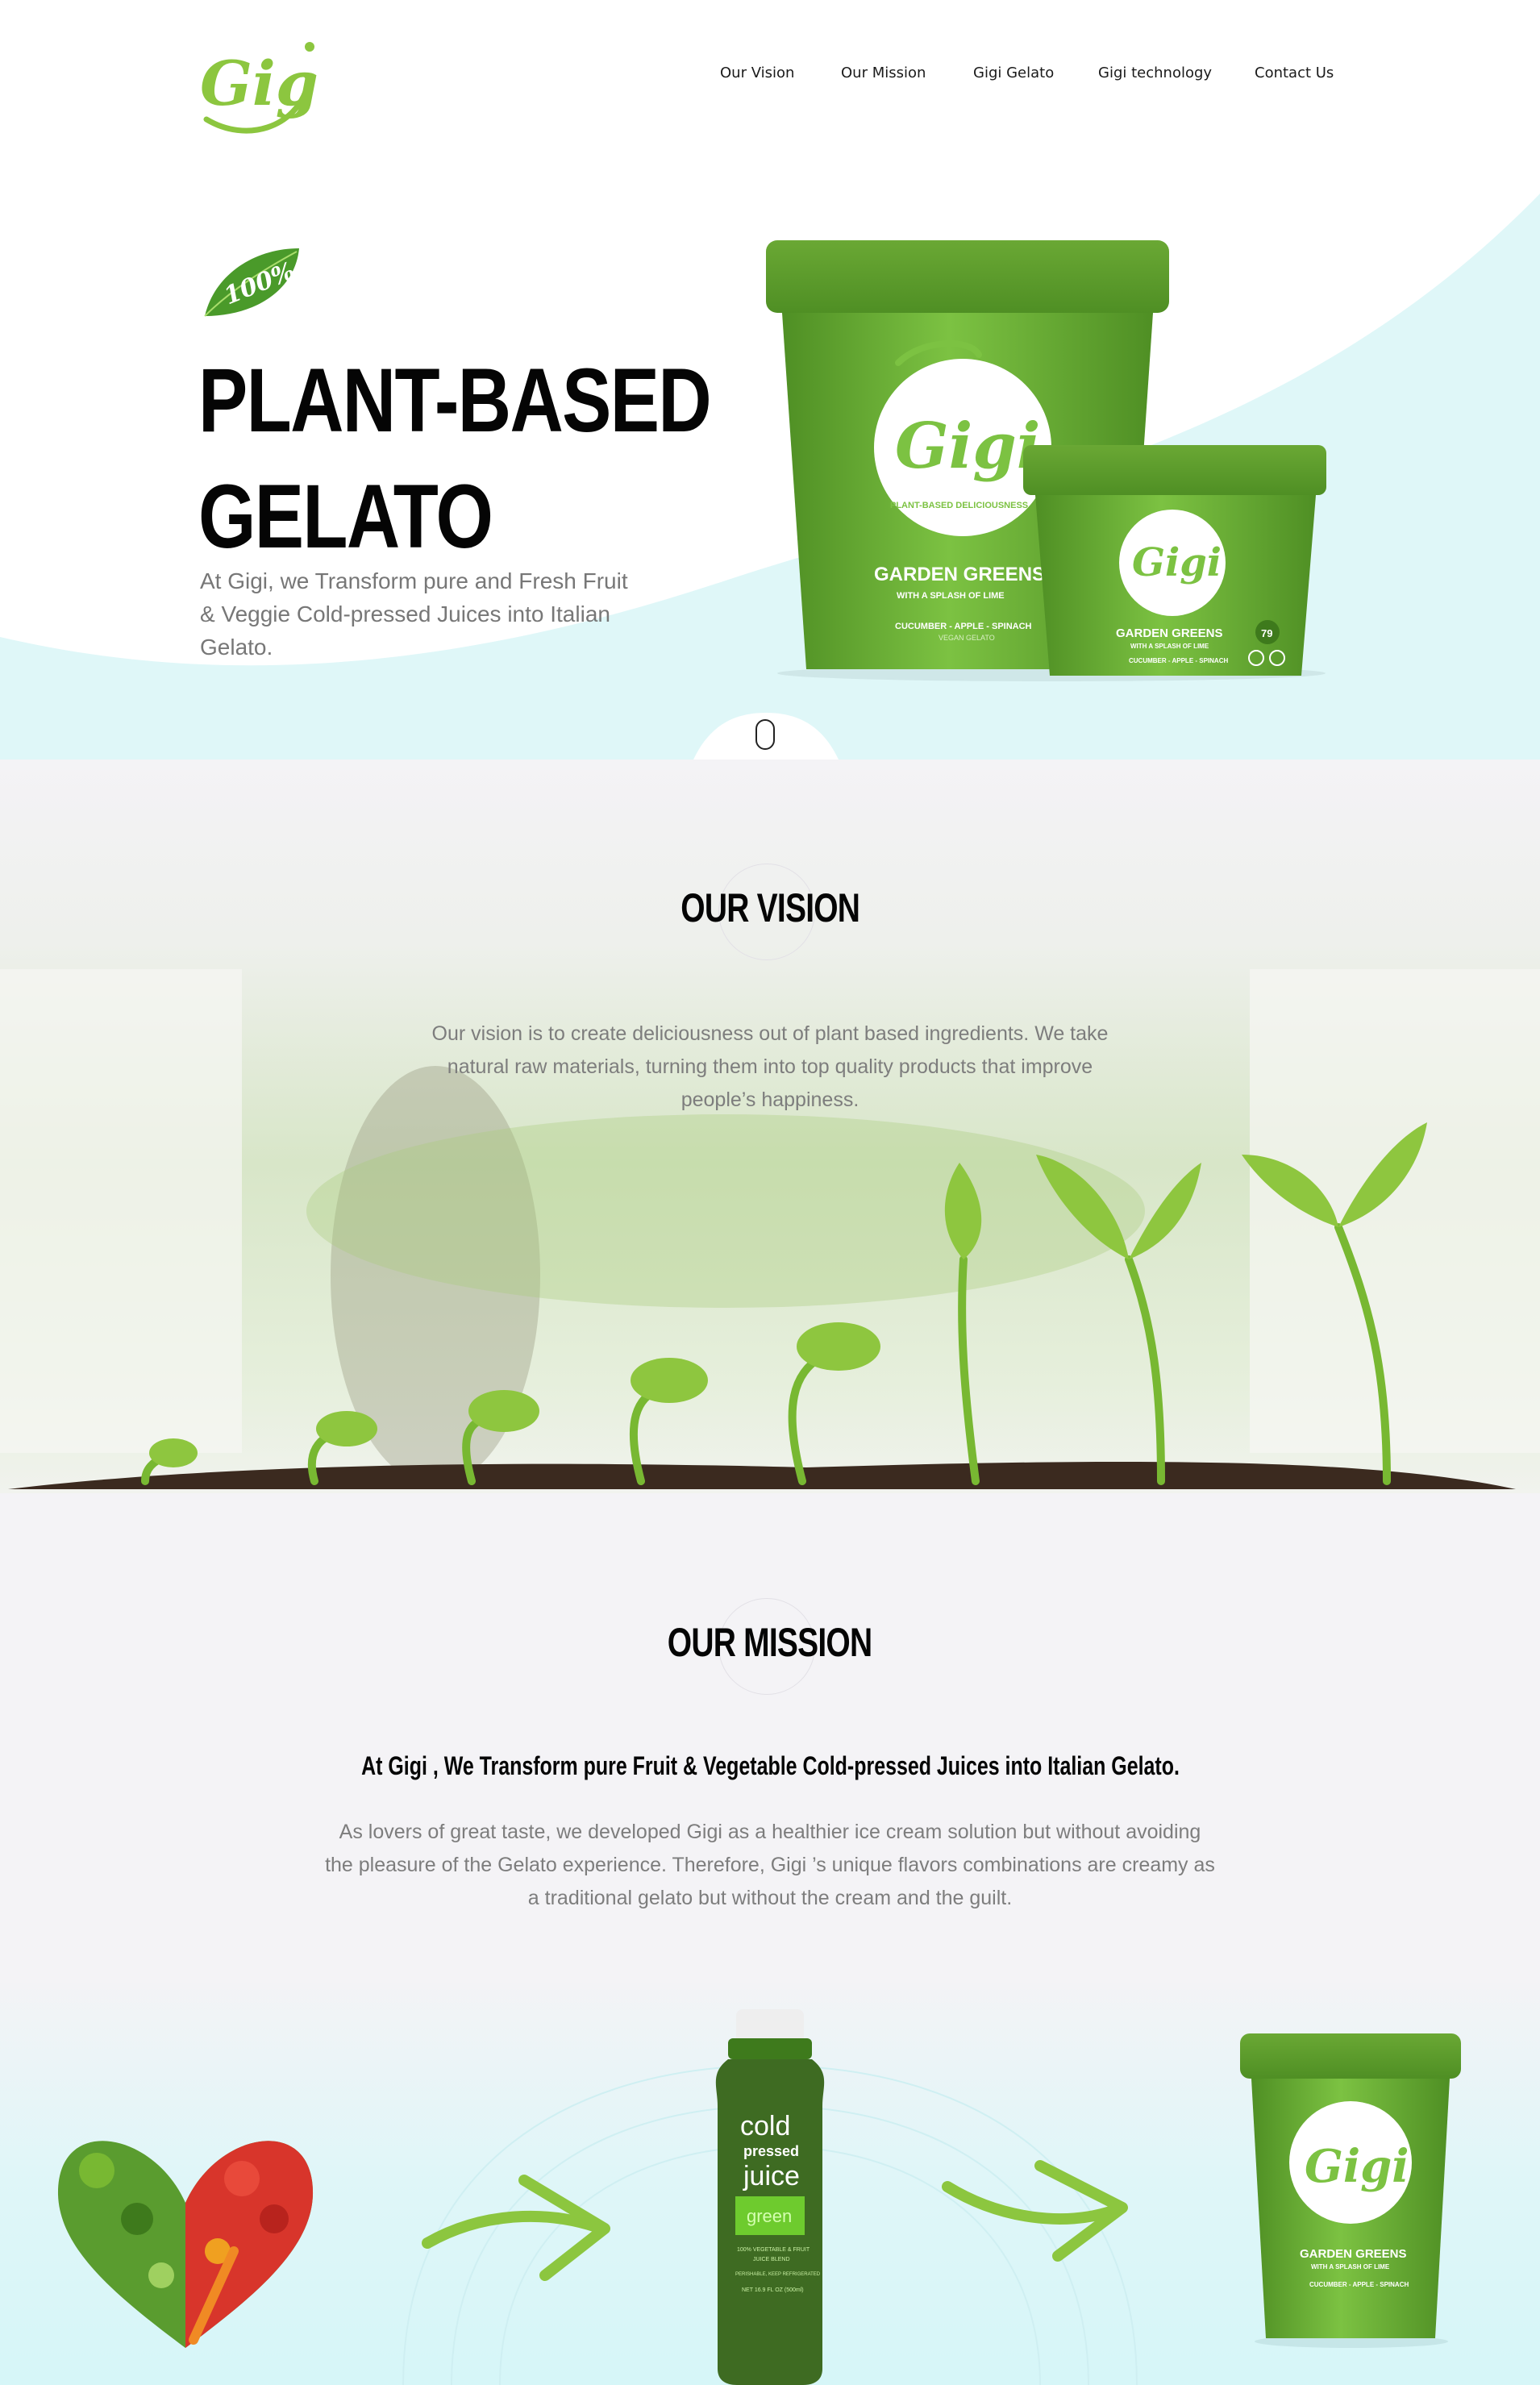 The width and height of the screenshot is (1540, 2385). I want to click on big-tub-lid, so click(967, 276).